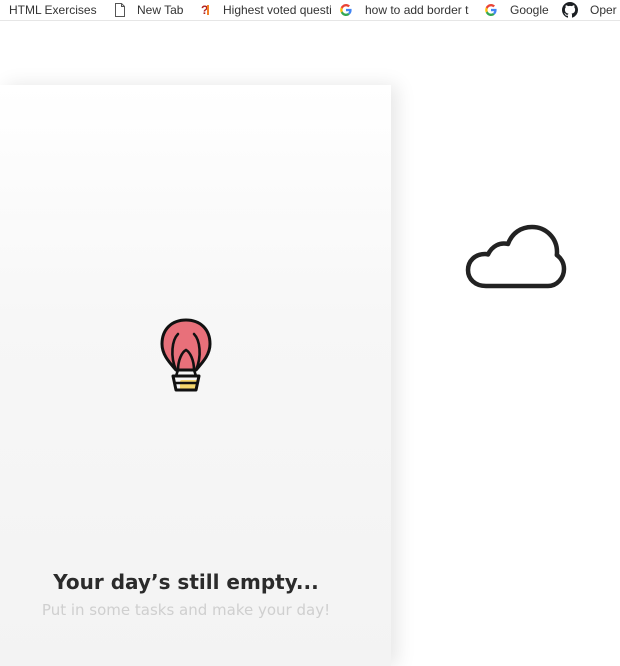  What do you see at coordinates (529, 10) in the screenshot?
I see `bookmark-label: Google` at bounding box center [529, 10].